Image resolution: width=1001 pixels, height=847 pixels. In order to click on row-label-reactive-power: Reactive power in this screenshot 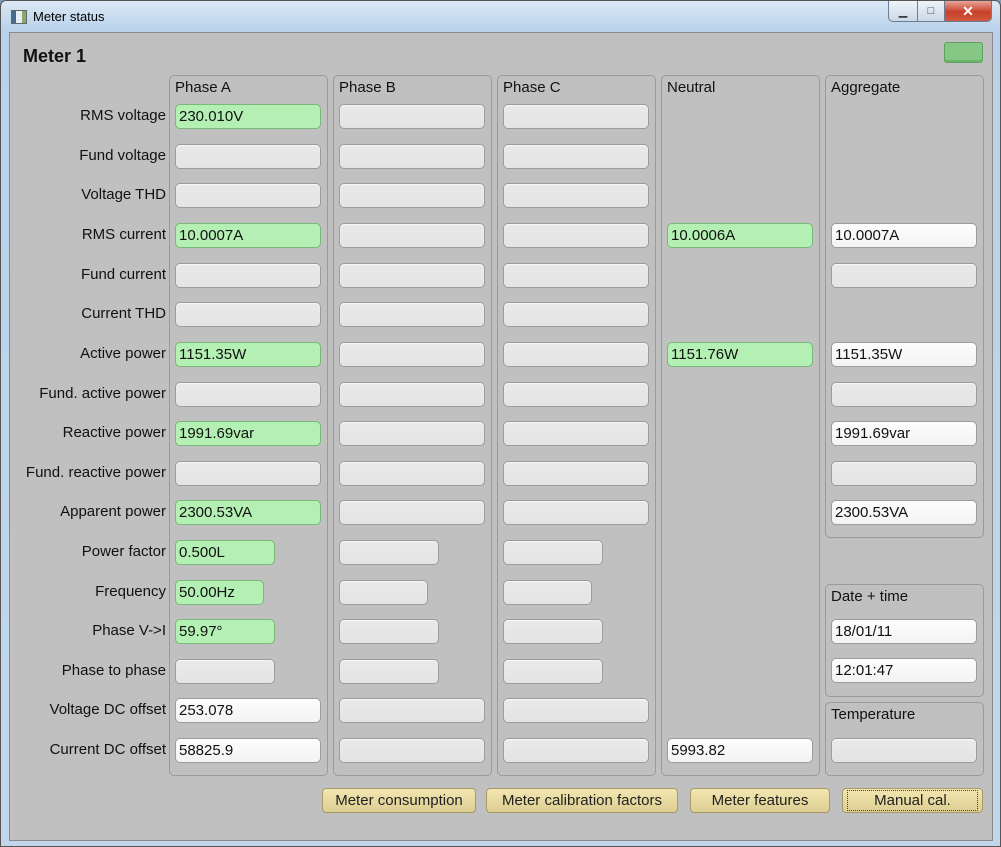, I will do `click(114, 432)`.